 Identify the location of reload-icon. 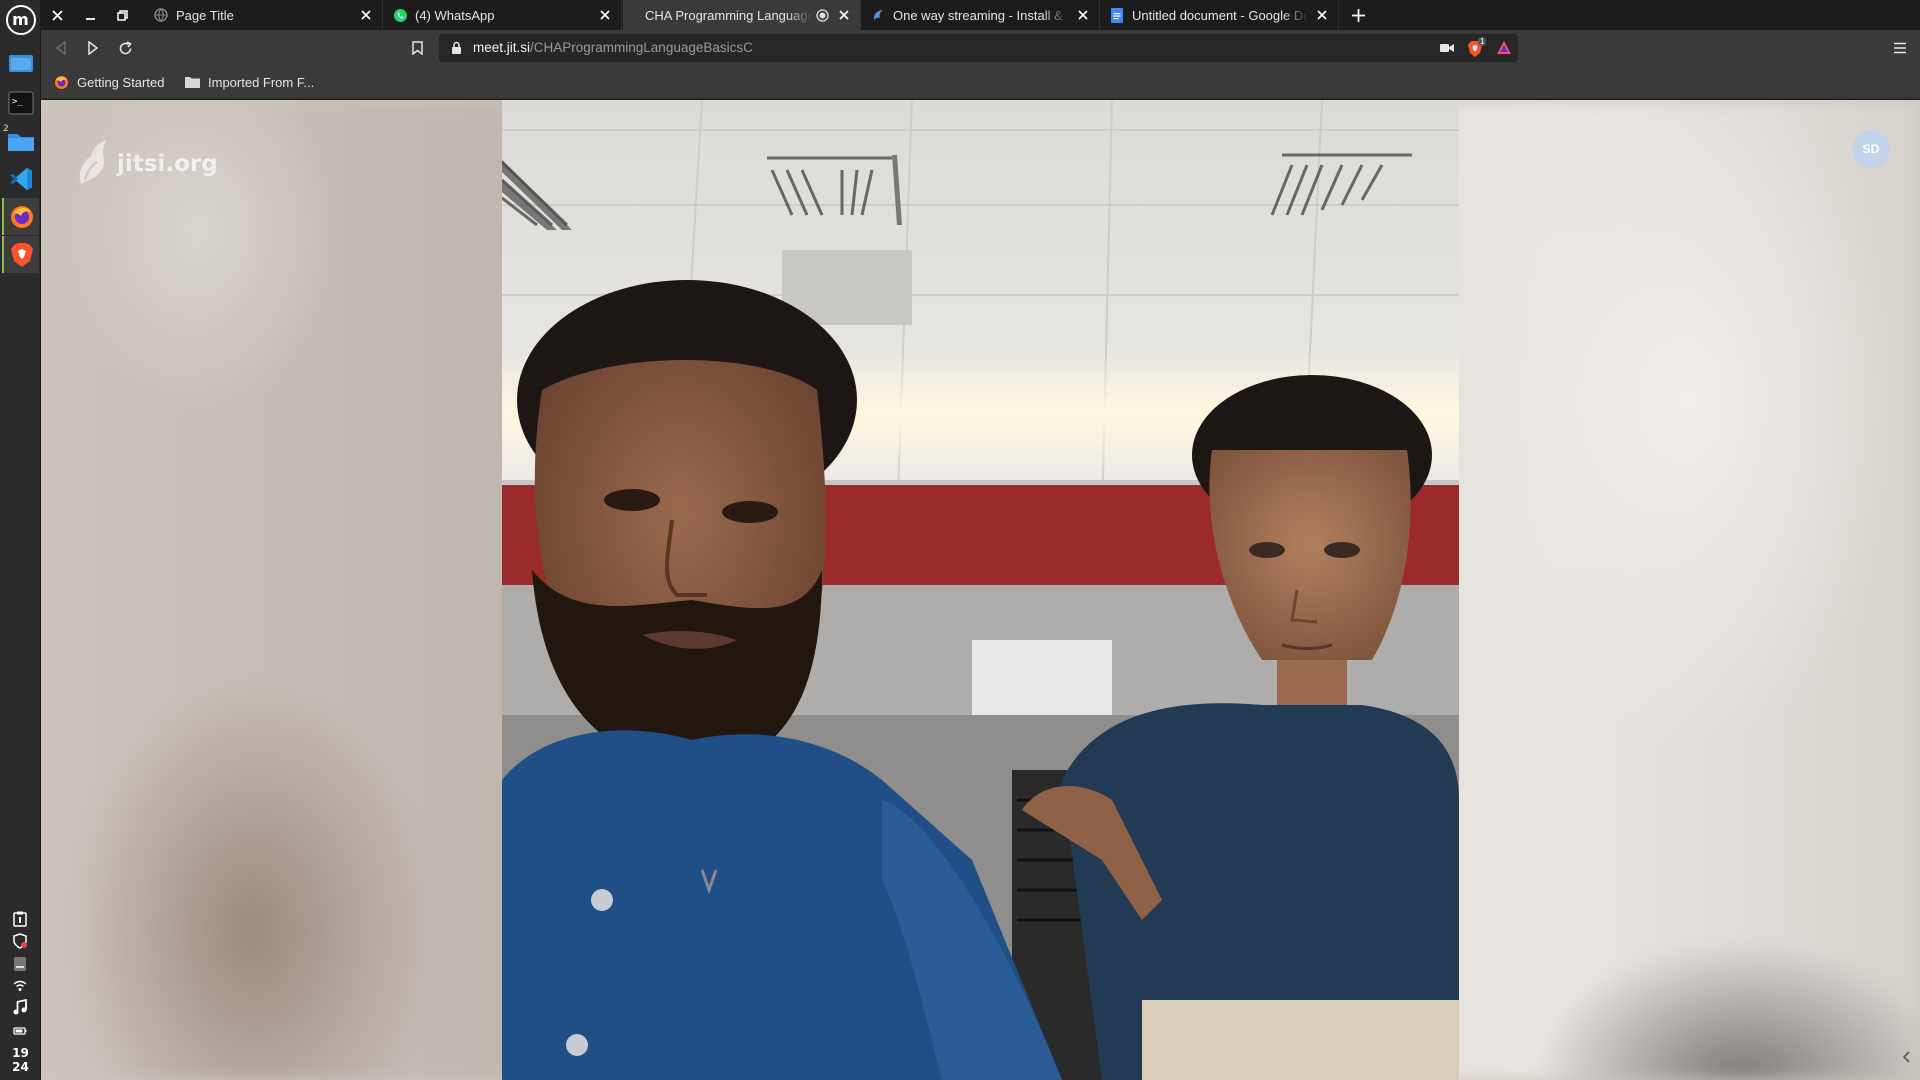
(125, 47).